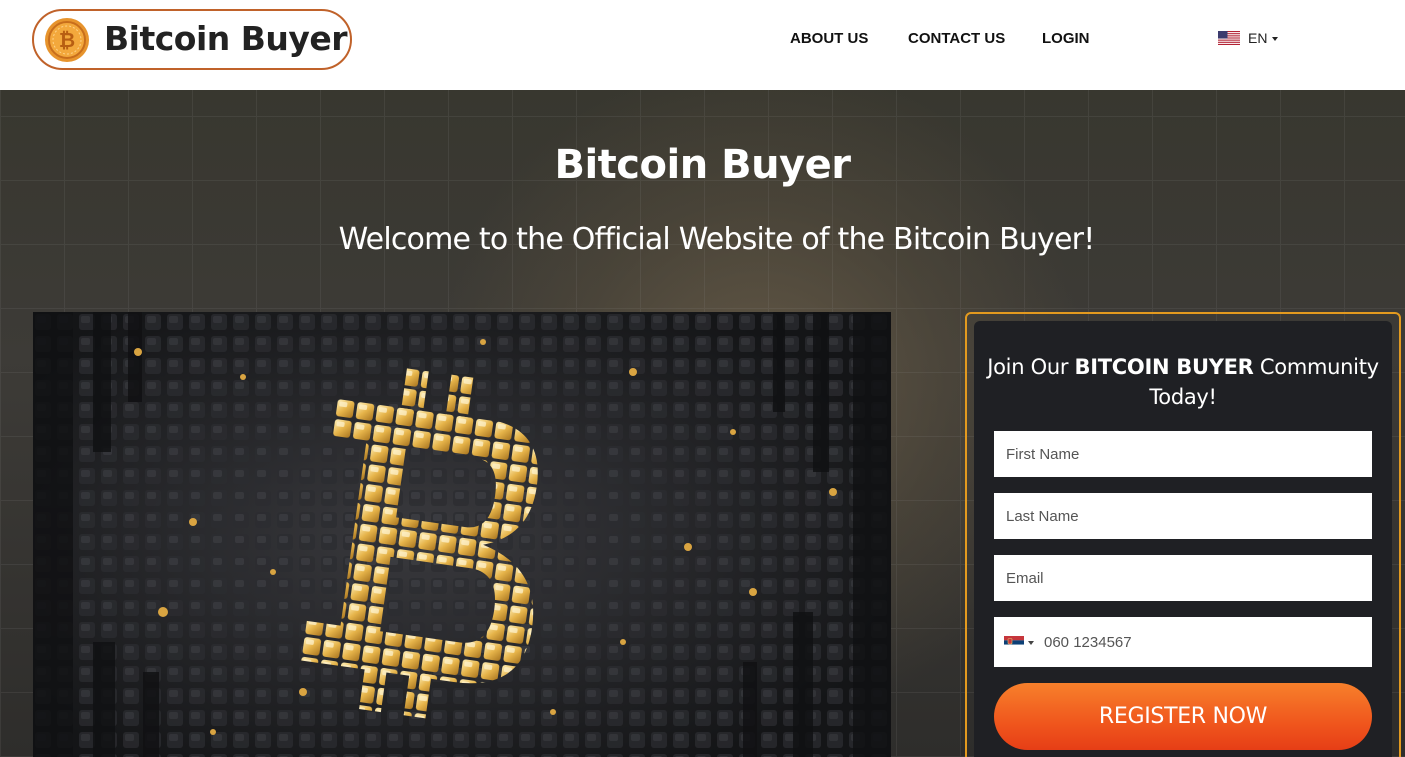 The image size is (1405, 757). Describe the element at coordinates (1183, 578) in the screenshot. I see `email-input` at that location.